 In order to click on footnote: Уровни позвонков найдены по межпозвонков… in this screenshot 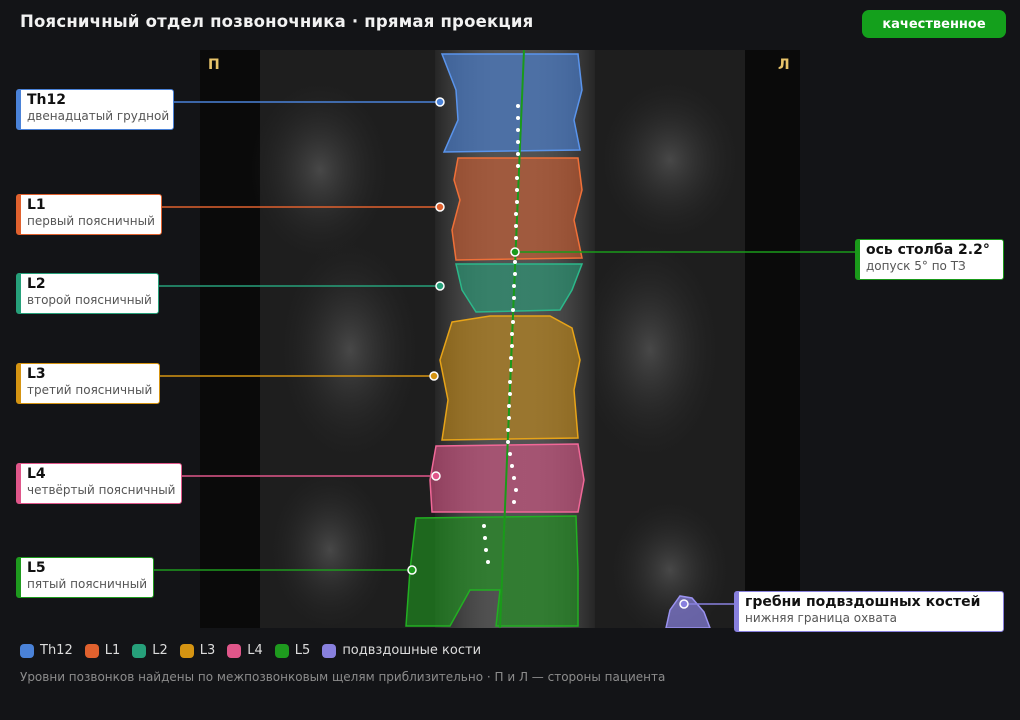, I will do `click(343, 677)`.